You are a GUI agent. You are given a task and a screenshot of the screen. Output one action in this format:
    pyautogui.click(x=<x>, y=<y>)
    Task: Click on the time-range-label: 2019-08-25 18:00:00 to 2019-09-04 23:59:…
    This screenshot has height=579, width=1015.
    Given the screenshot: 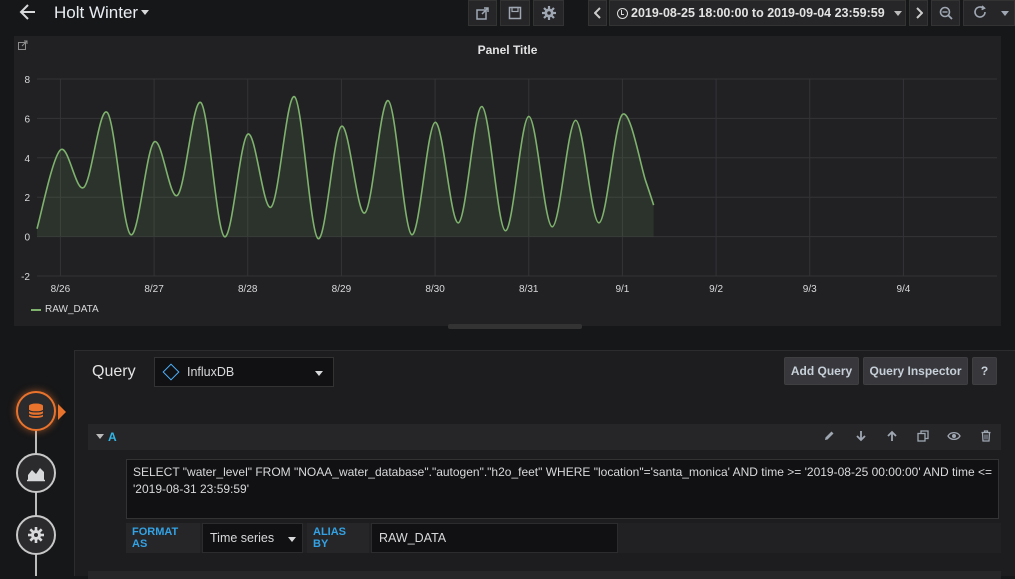 What is the action you would take?
    pyautogui.click(x=758, y=13)
    